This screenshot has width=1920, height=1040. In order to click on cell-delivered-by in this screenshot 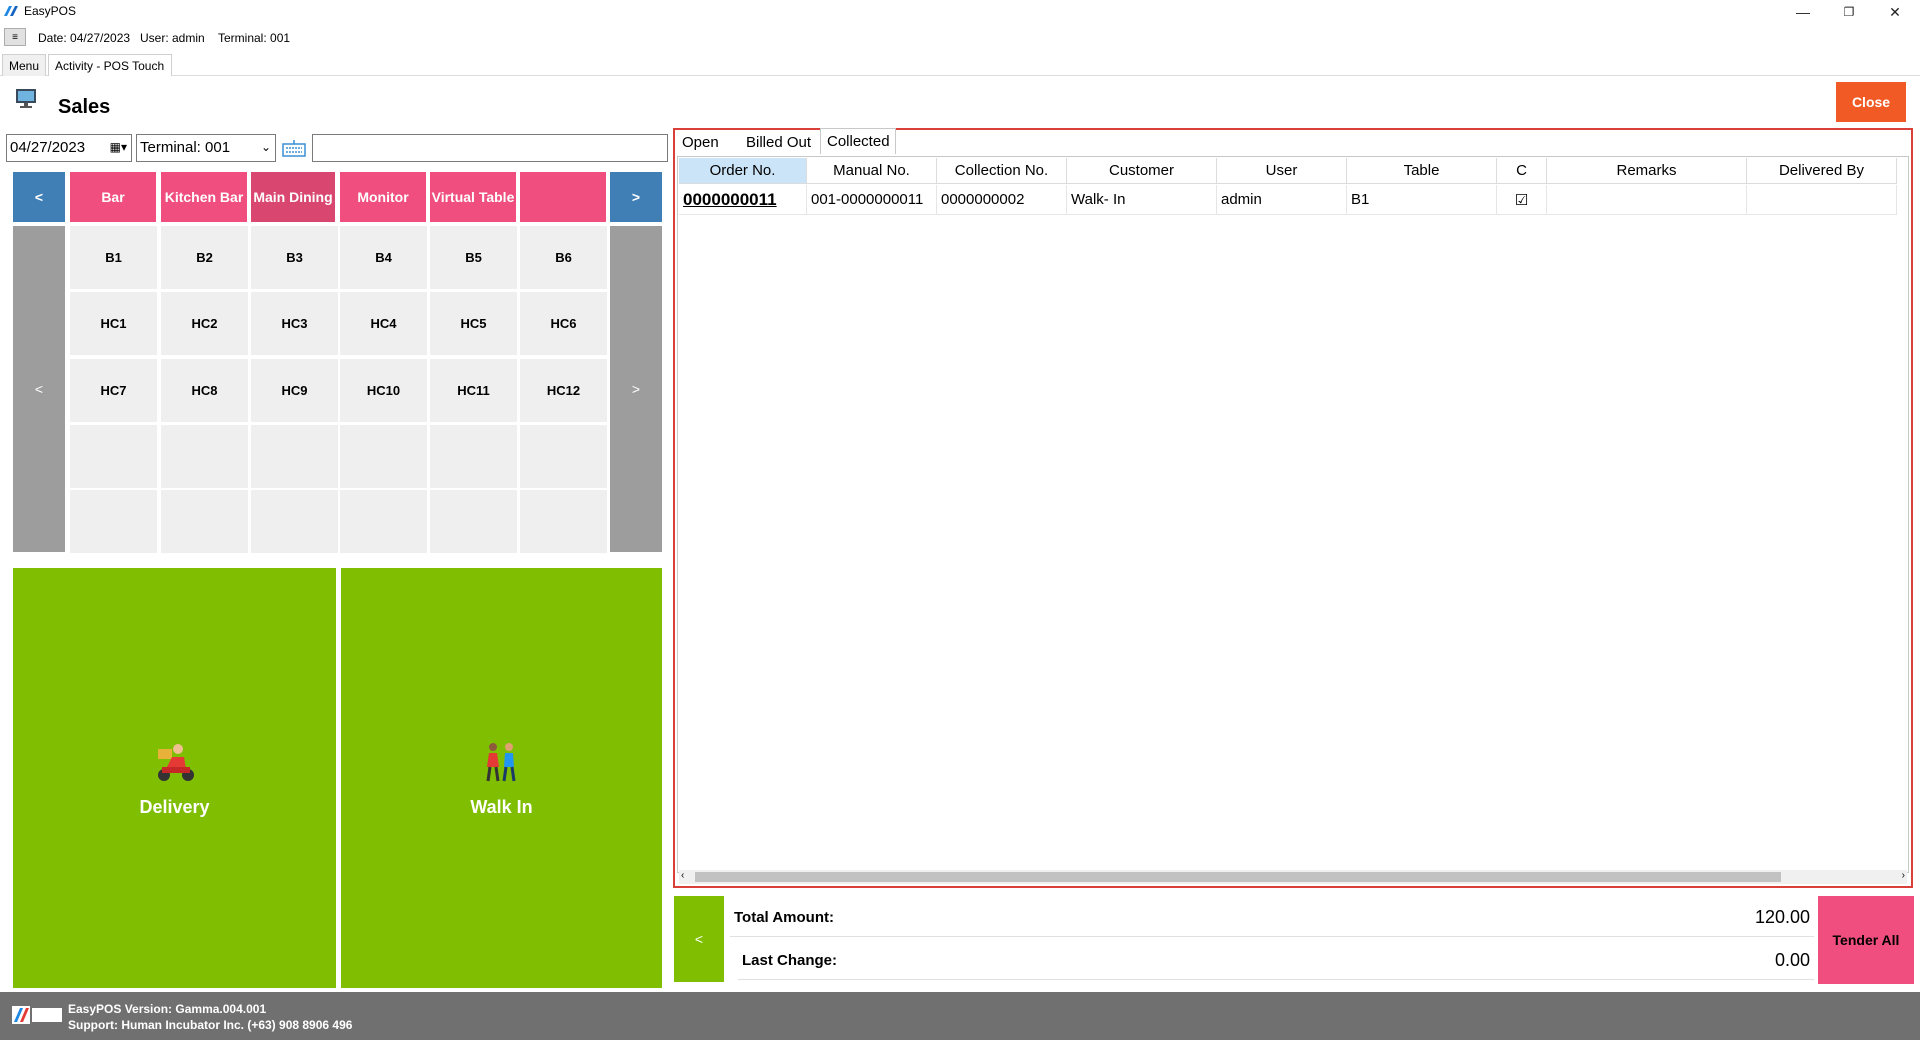, I will do `click(1822, 200)`.